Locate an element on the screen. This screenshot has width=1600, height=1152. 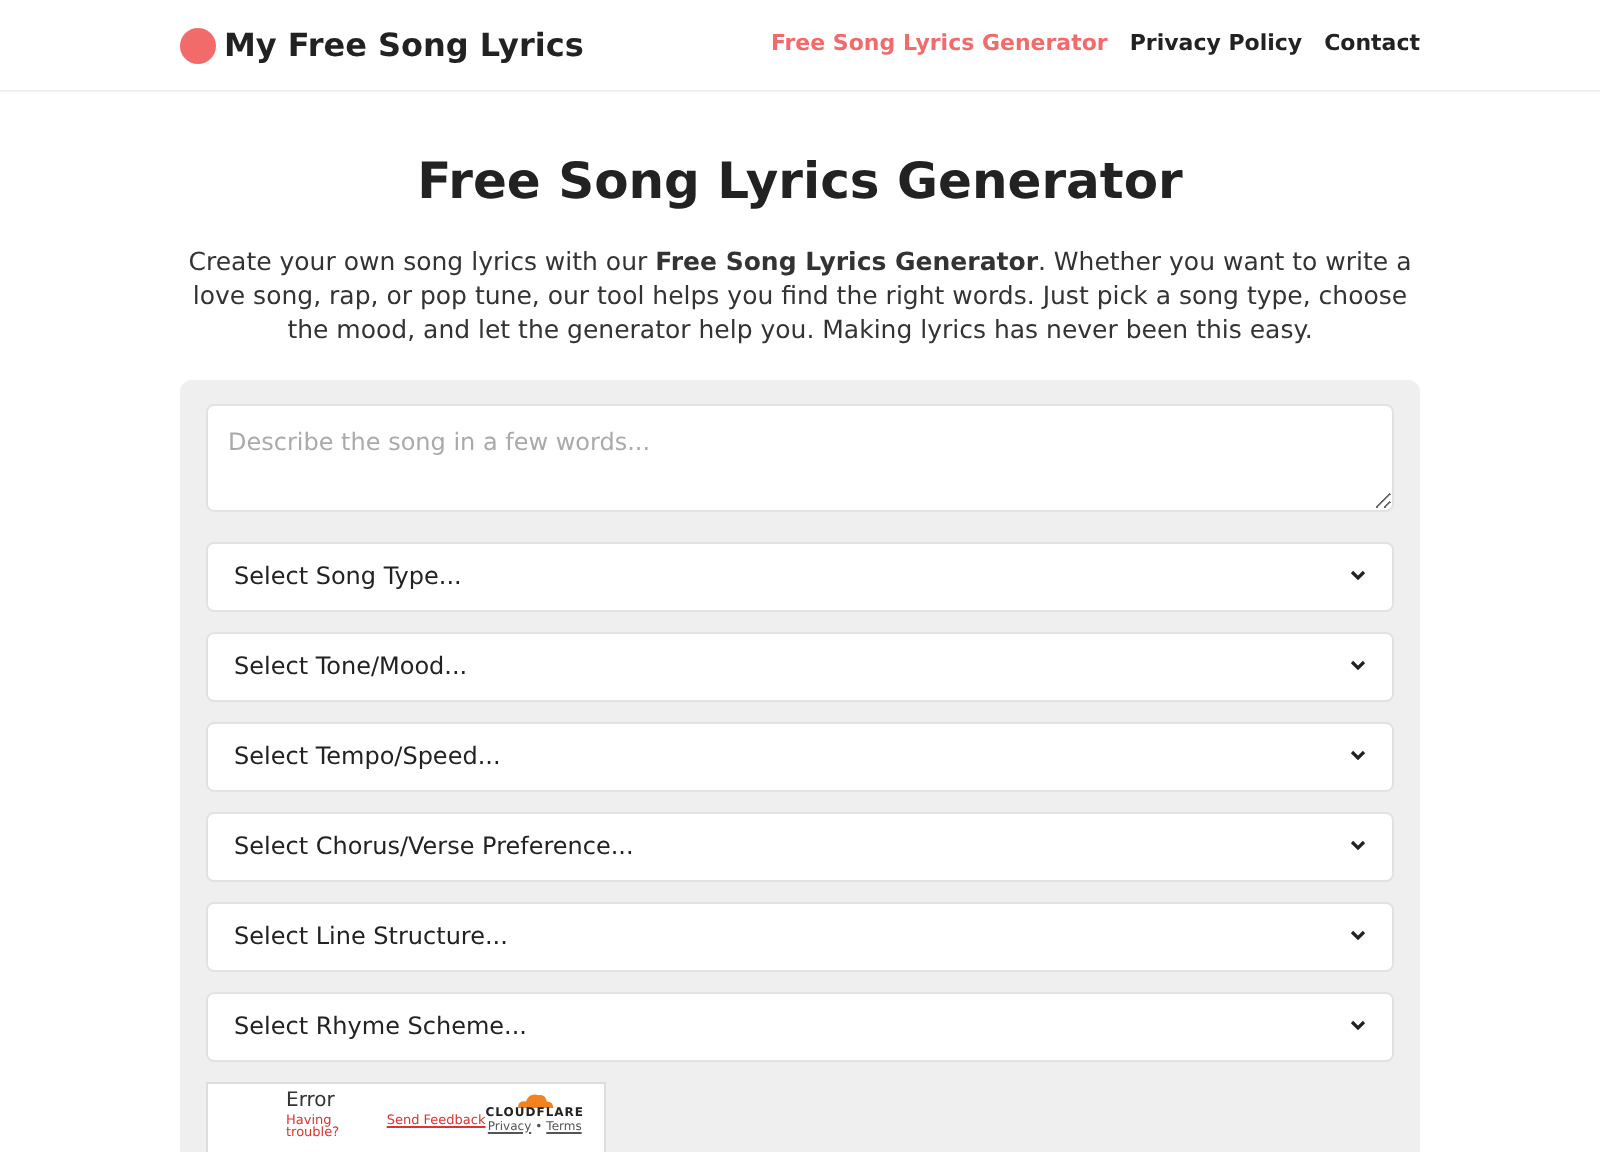
cloud-icon is located at coordinates (534, 1099).